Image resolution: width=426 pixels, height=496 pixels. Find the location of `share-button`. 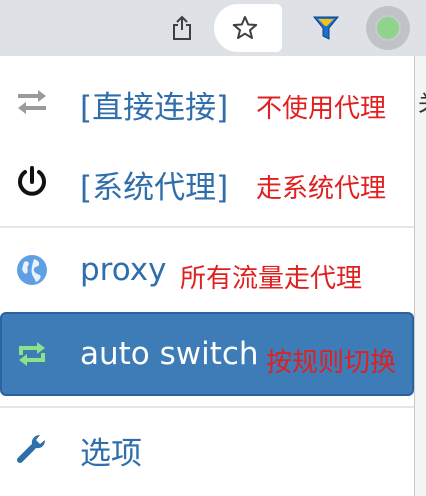

share-button is located at coordinates (182, 28).